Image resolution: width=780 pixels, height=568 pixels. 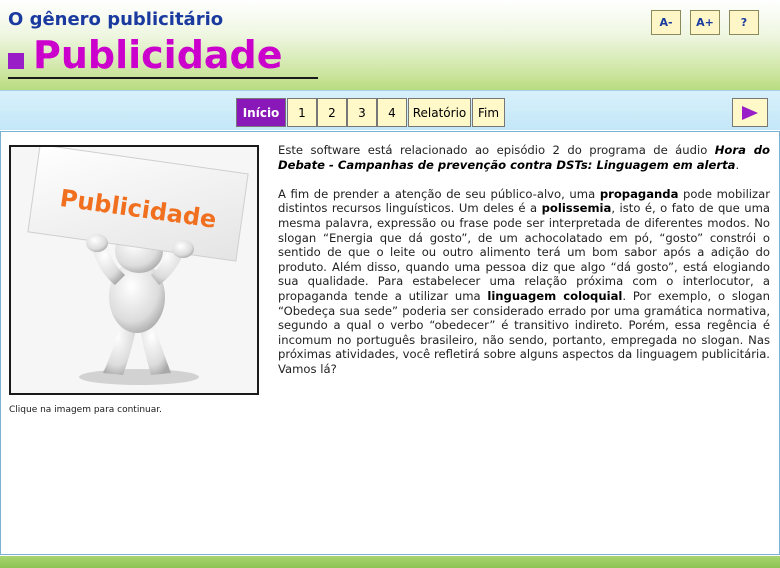 I want to click on increase-font-button: A+, so click(x=705, y=22).